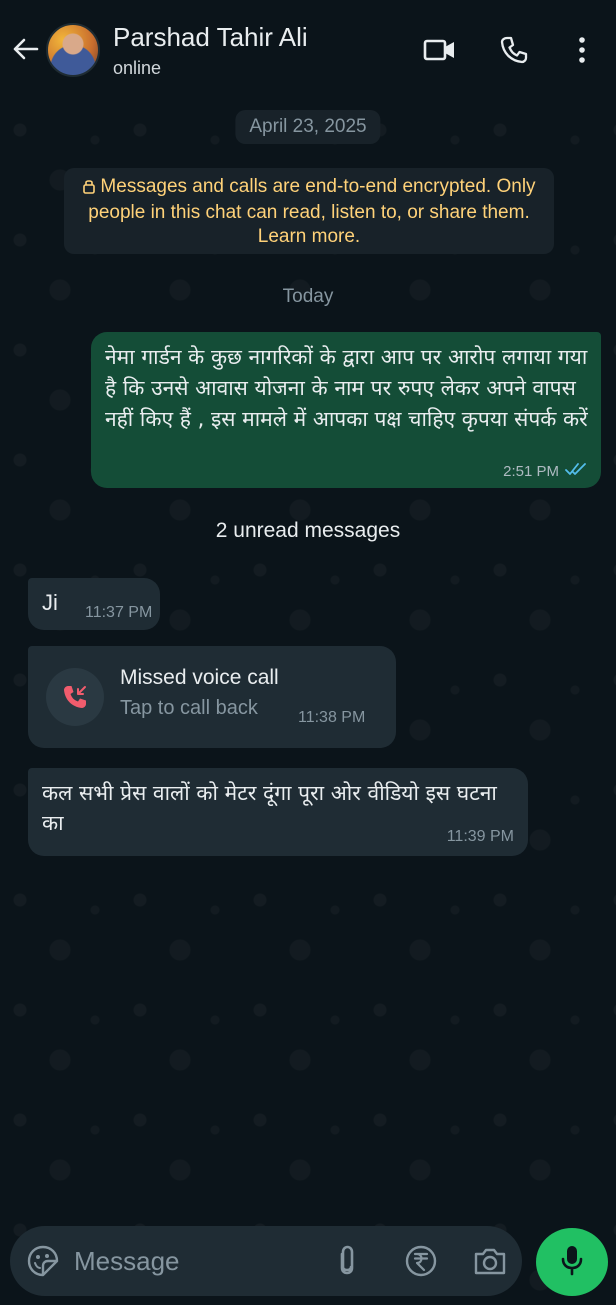  I want to click on camera-icon, so click(490, 1261).